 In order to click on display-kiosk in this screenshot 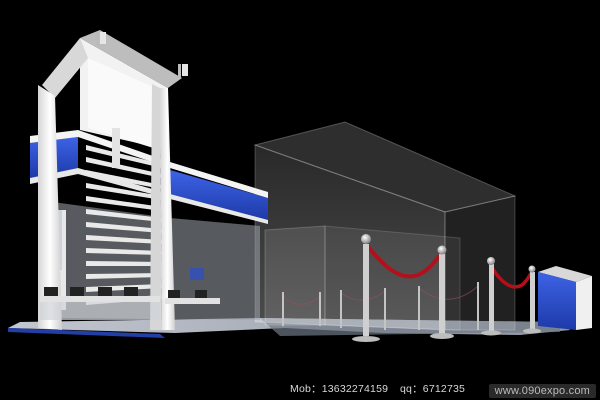, I will do `click(565, 298)`.